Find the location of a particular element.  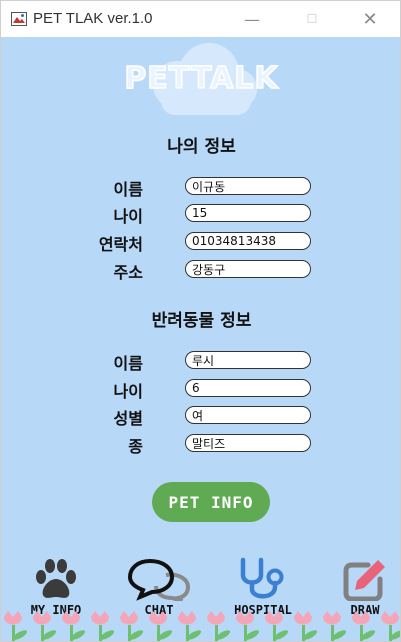

my-address-label: 주소 is located at coordinates (128, 272).